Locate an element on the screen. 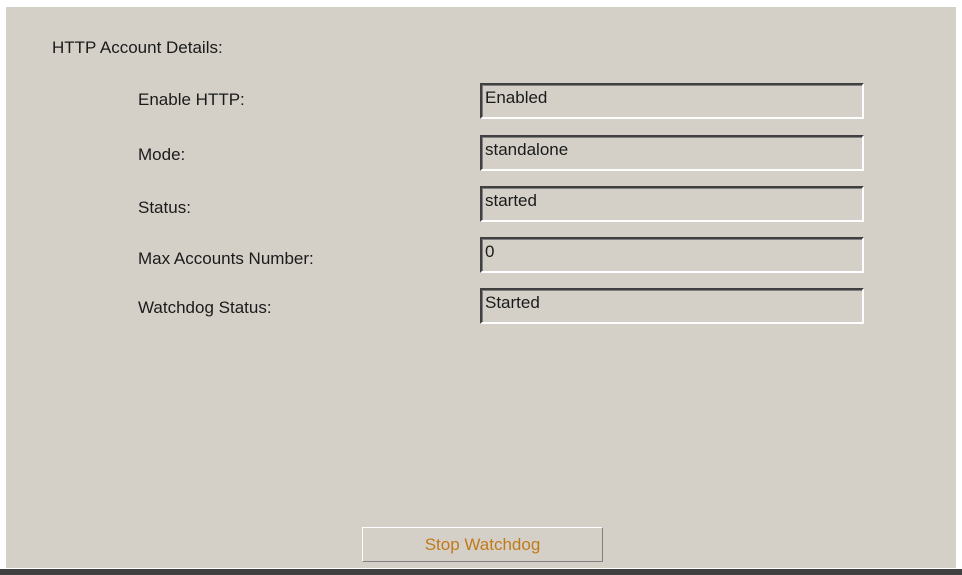  enable-http-label: Enable HTTP: is located at coordinates (191, 99).